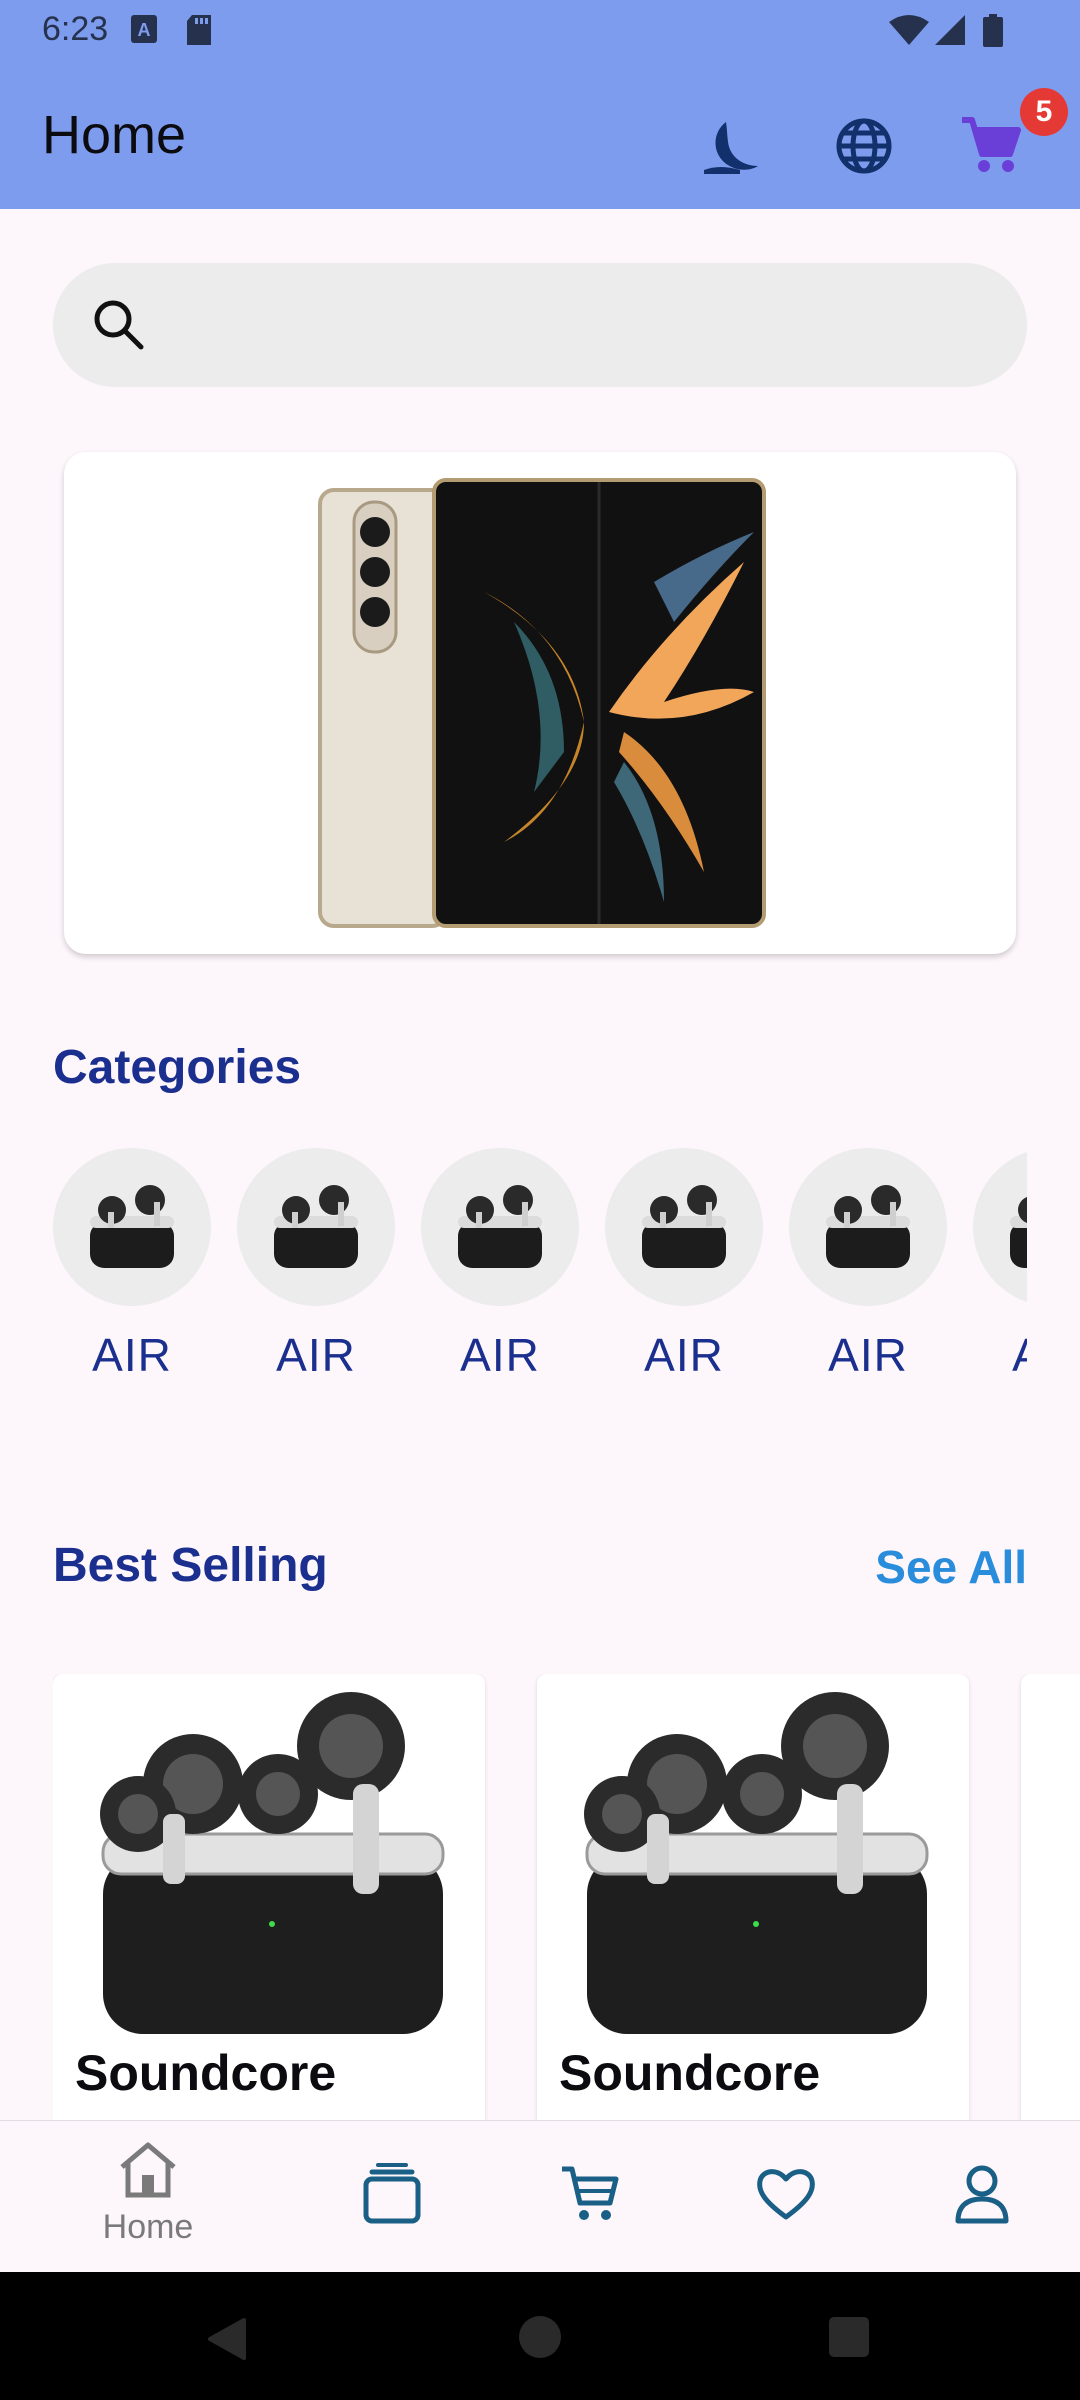 Image resolution: width=1080 pixels, height=2400 pixels. Describe the element at coordinates (119, 325) in the screenshot. I see `search-icon` at that location.